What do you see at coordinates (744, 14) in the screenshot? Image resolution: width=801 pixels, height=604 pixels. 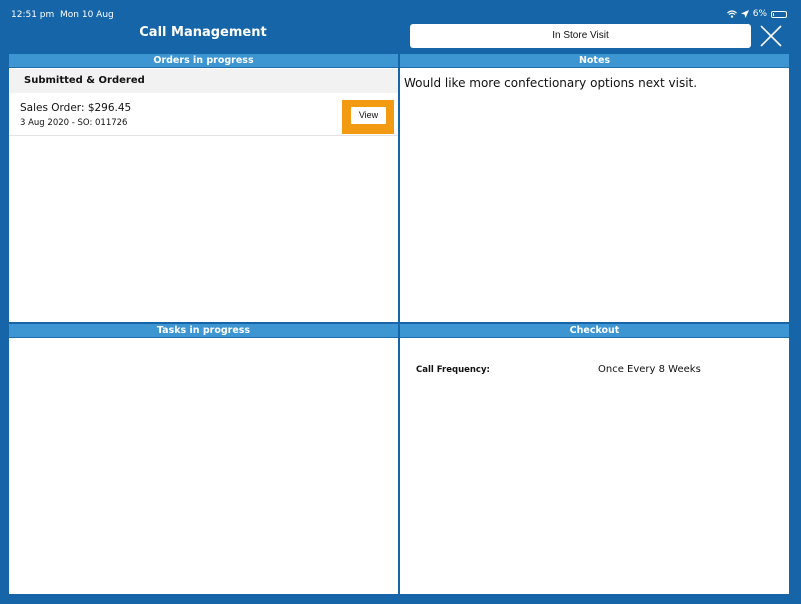 I see `location-arrow-icon` at bounding box center [744, 14].